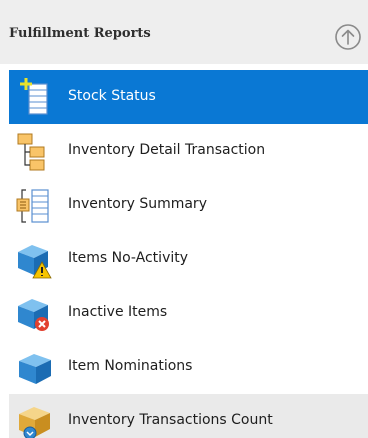  What do you see at coordinates (188, 97) in the screenshot?
I see `report-item-stock-status: Stock Status` at bounding box center [188, 97].